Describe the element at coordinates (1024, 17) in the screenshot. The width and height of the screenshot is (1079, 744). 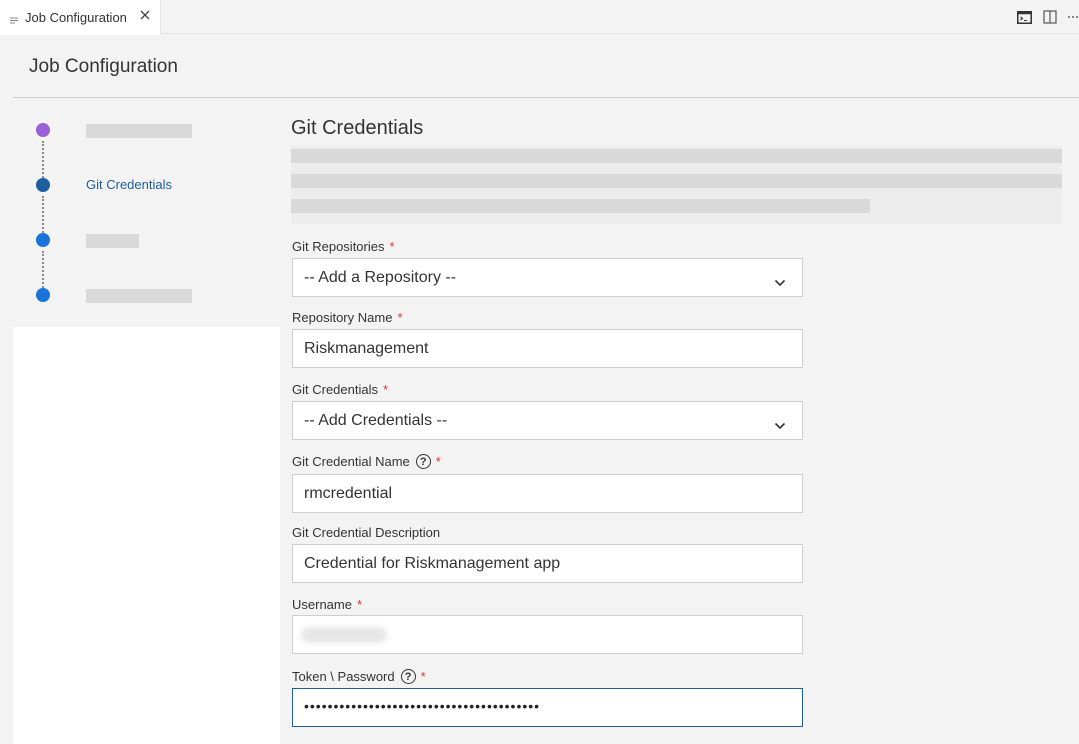
I see `terminal-icon` at that location.